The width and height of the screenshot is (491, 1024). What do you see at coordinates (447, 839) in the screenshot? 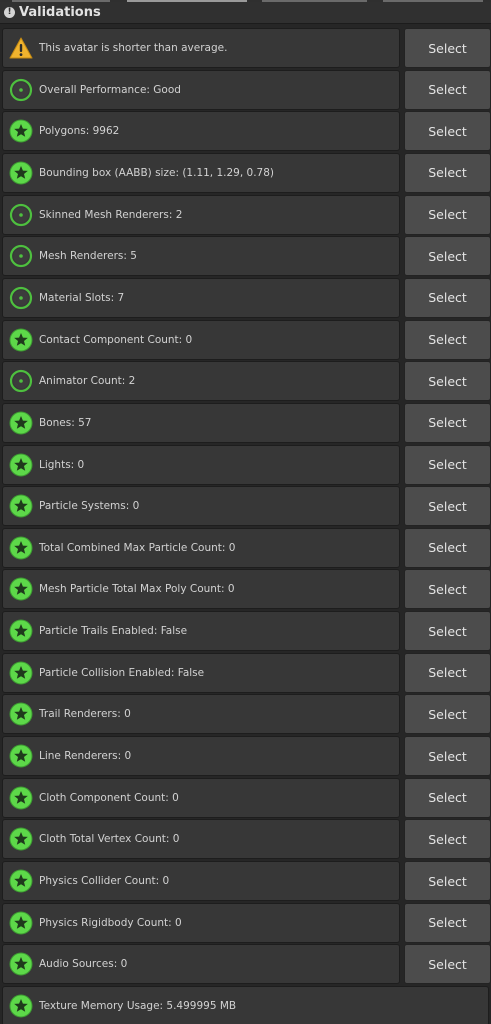
I see `select-button-cloth-total-vertex-count: Select` at bounding box center [447, 839].